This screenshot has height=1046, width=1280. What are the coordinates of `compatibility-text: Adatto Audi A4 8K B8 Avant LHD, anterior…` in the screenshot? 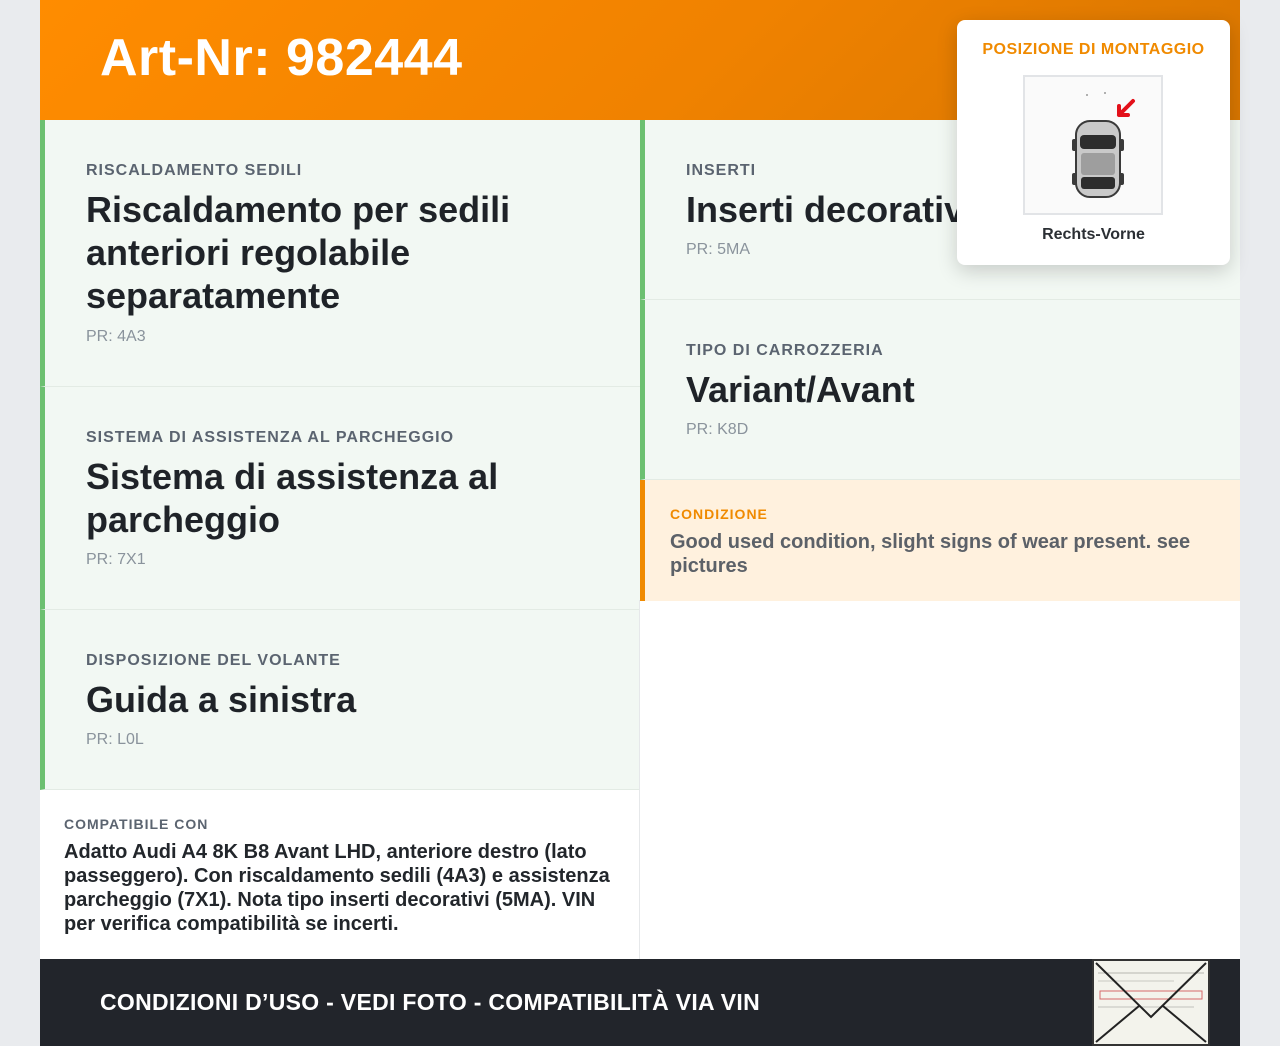 It's located at (337, 888).